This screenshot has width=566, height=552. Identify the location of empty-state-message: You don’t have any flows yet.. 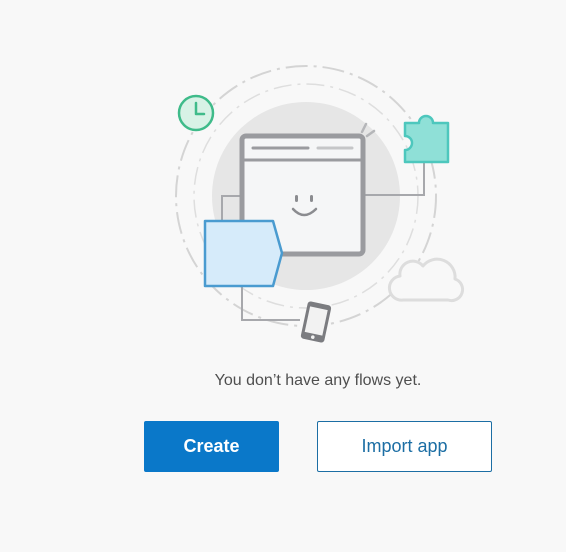
(318, 380).